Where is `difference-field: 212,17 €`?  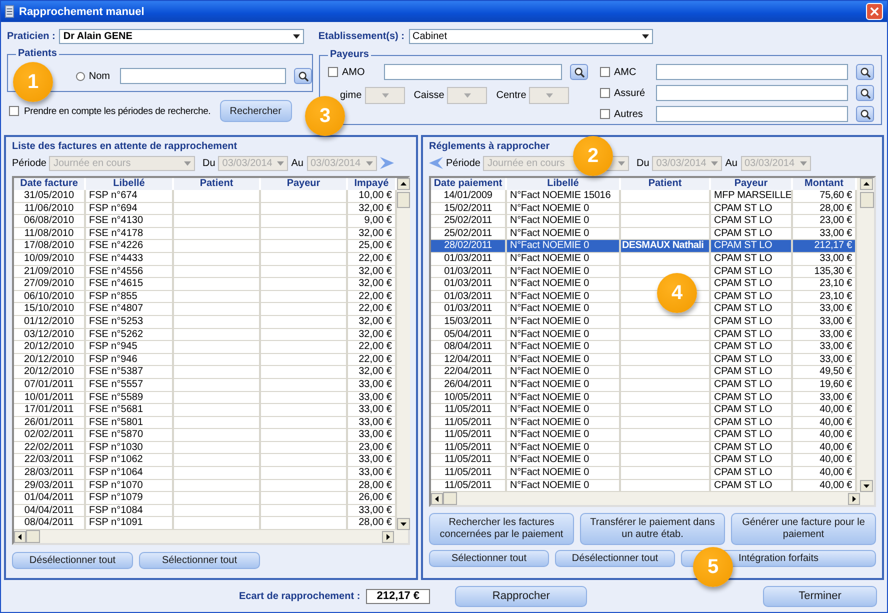 difference-field: 212,17 € is located at coordinates (398, 596).